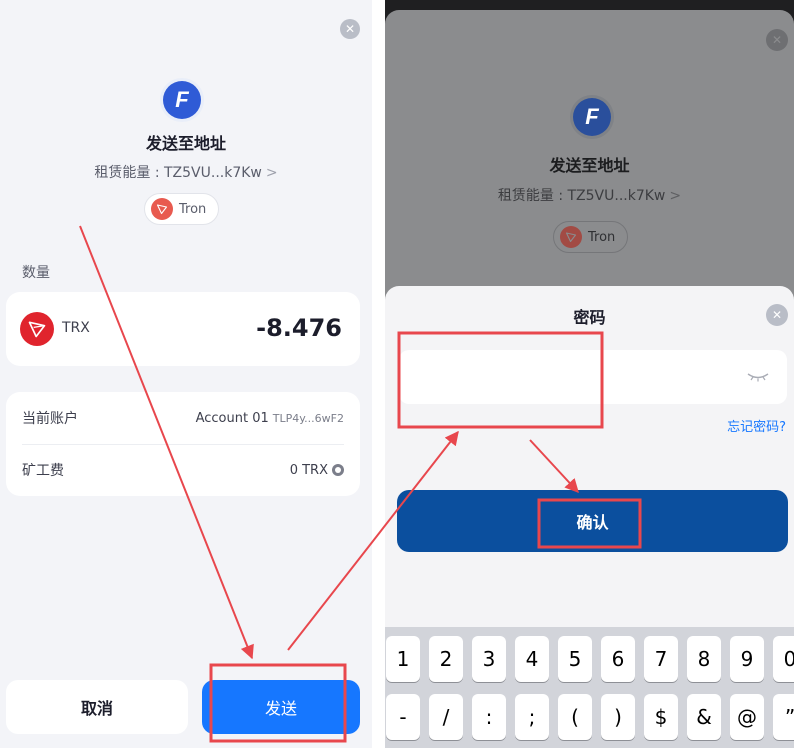  I want to click on keyboard-key: 9, so click(747, 659).